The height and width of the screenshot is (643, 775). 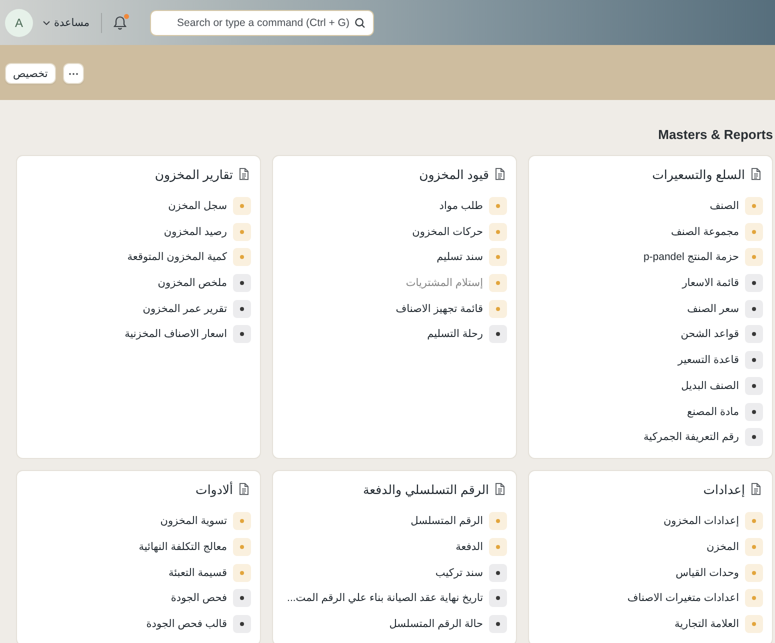 What do you see at coordinates (715, 135) in the screenshot?
I see `section-heading: Masters & Reports` at bounding box center [715, 135].